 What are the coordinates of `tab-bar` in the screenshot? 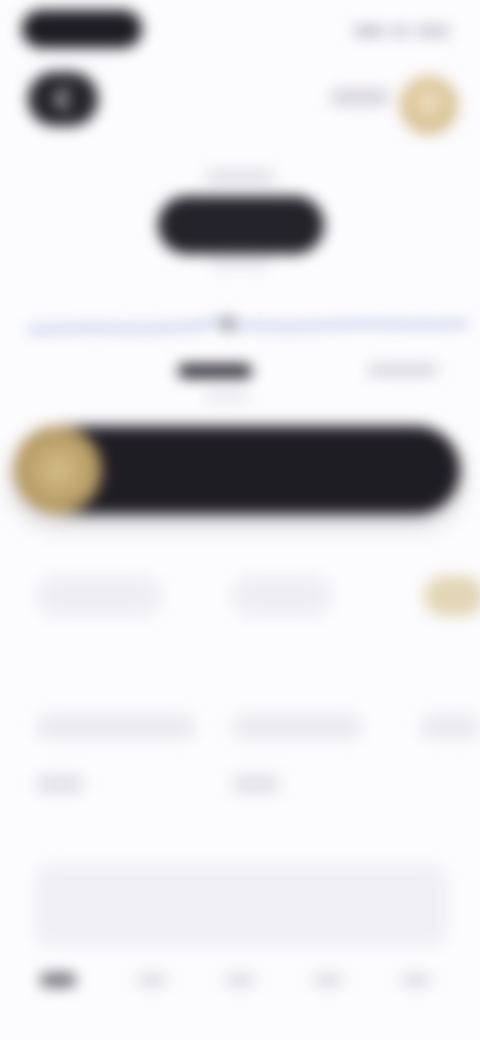 It's located at (240, 980).